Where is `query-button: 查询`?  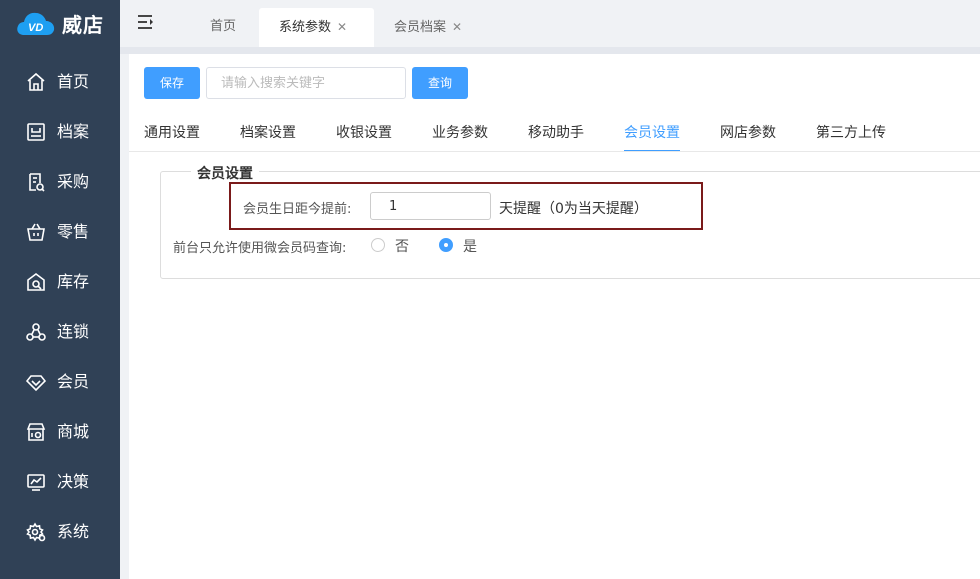 query-button: 查询 is located at coordinates (440, 83).